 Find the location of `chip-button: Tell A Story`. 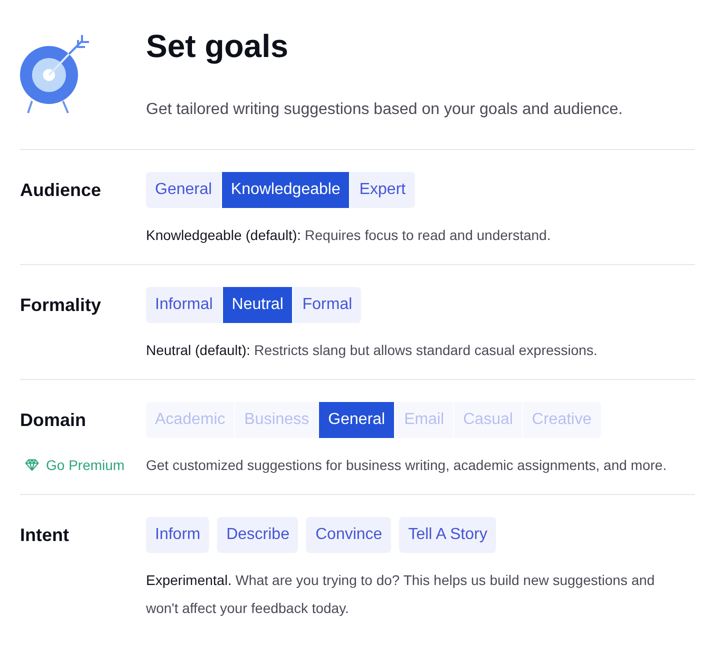

chip-button: Tell A Story is located at coordinates (447, 535).